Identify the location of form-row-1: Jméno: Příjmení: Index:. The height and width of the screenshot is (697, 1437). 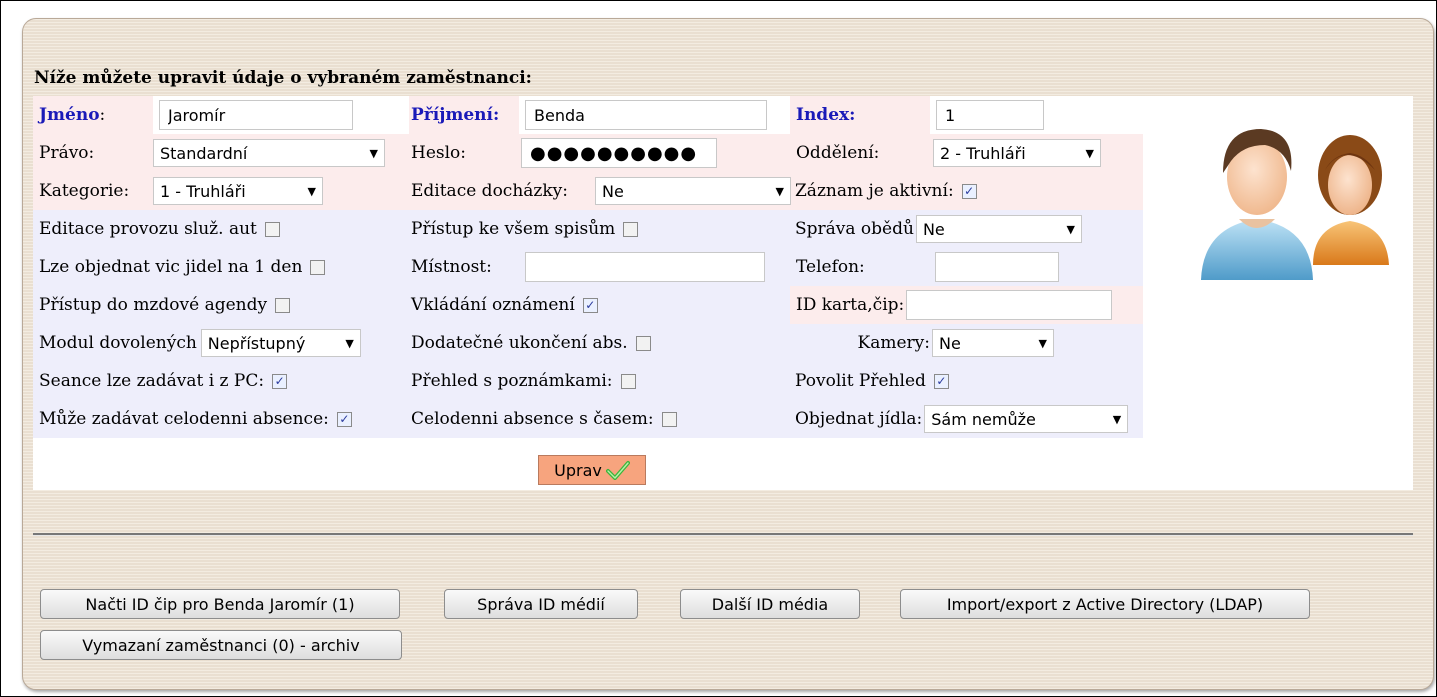
(588, 115).